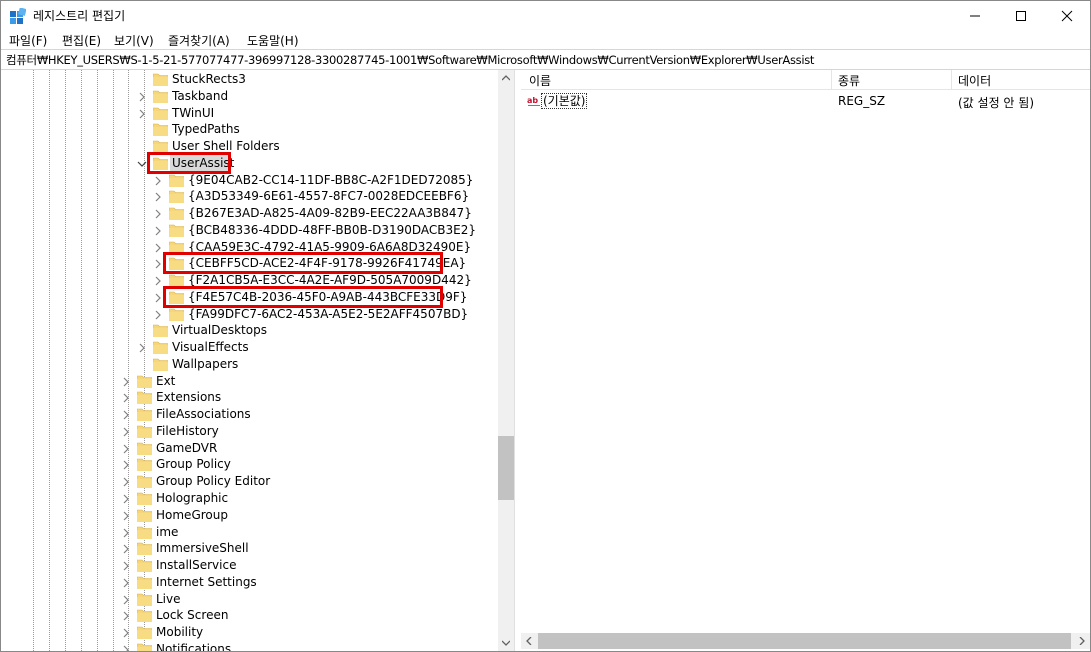  I want to click on column-header-data: 데이터, so click(974, 80).